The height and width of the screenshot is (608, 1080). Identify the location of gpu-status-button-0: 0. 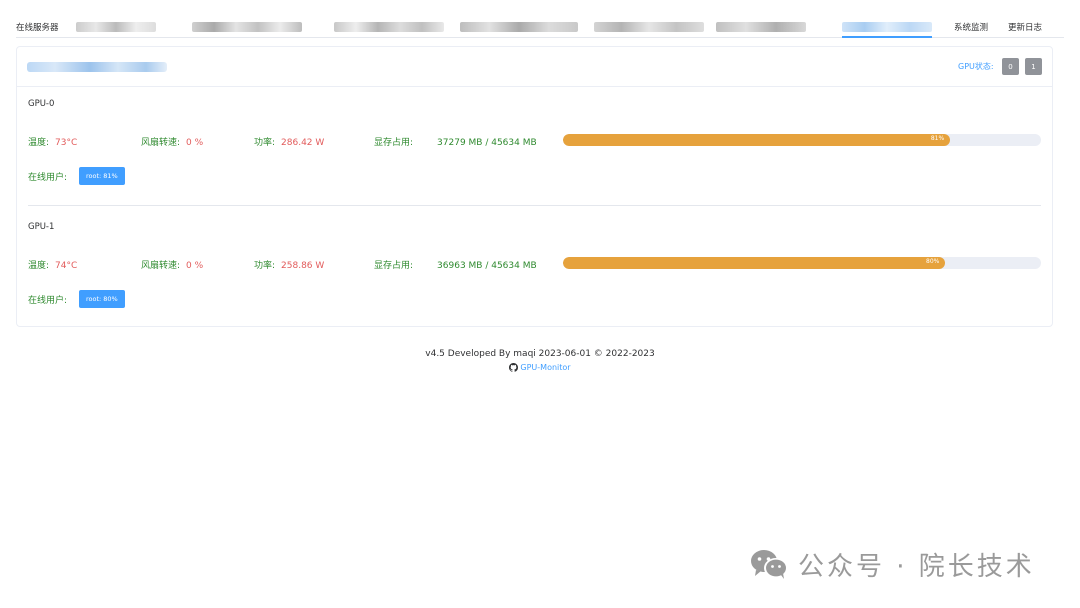
(1010, 66).